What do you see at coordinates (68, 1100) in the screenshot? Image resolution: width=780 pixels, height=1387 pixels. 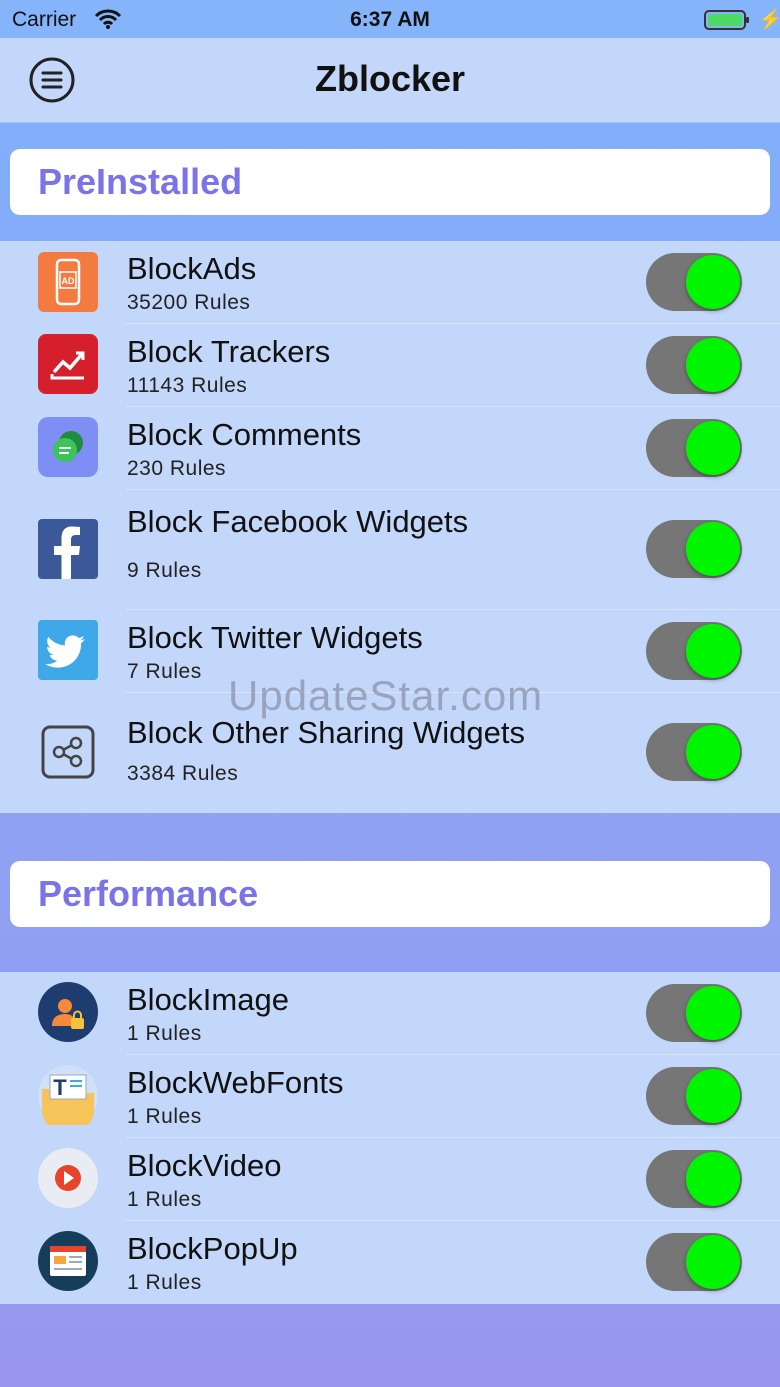 I see `font-folder-icon: T` at bounding box center [68, 1100].